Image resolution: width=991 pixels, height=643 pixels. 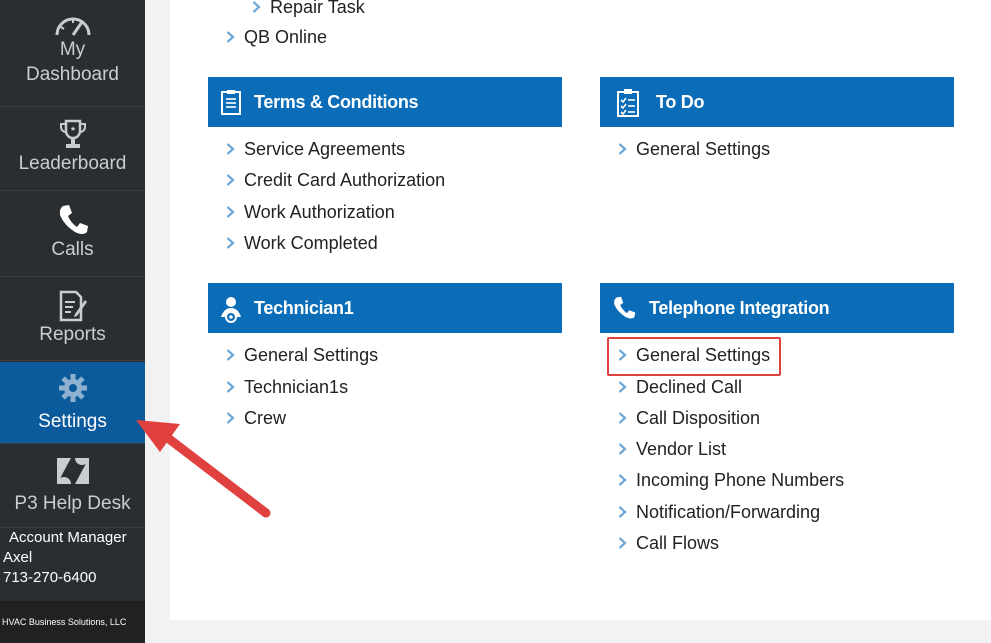 I want to click on link-declined-call: Declined Call, so click(x=680, y=387).